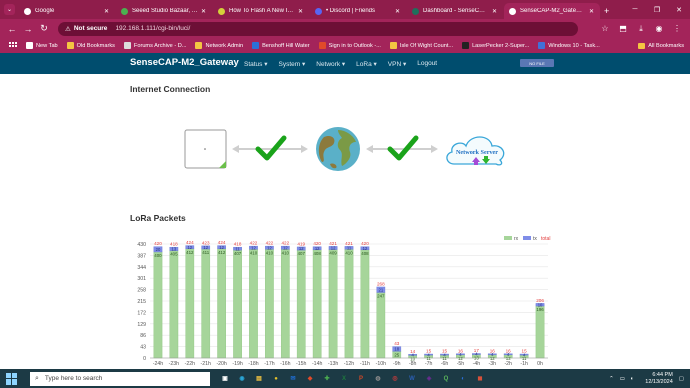 This screenshot has height=388, width=690. I want to click on x-tick-label: -12h, so click(349, 364).